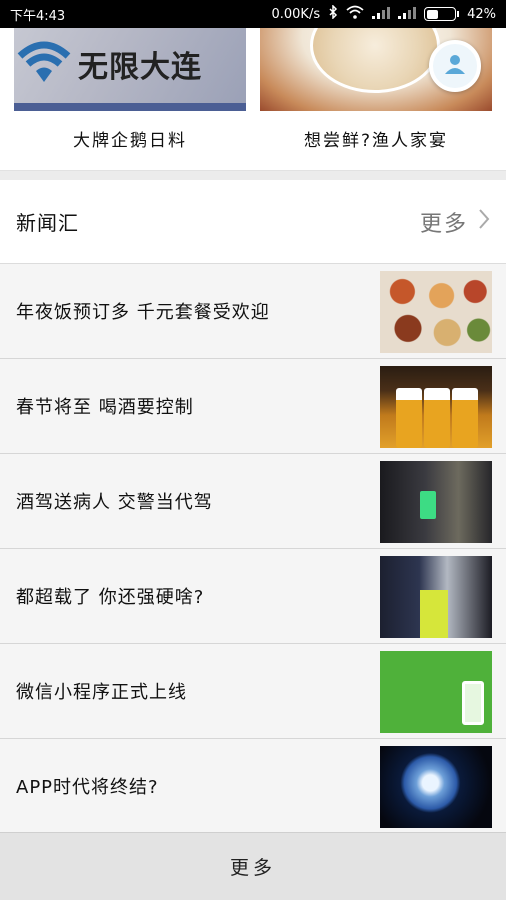  I want to click on user-avatar-button, so click(455, 66).